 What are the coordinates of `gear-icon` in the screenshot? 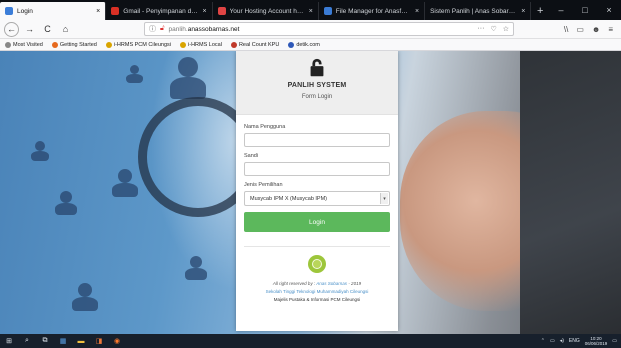 It's located at (8, 44).